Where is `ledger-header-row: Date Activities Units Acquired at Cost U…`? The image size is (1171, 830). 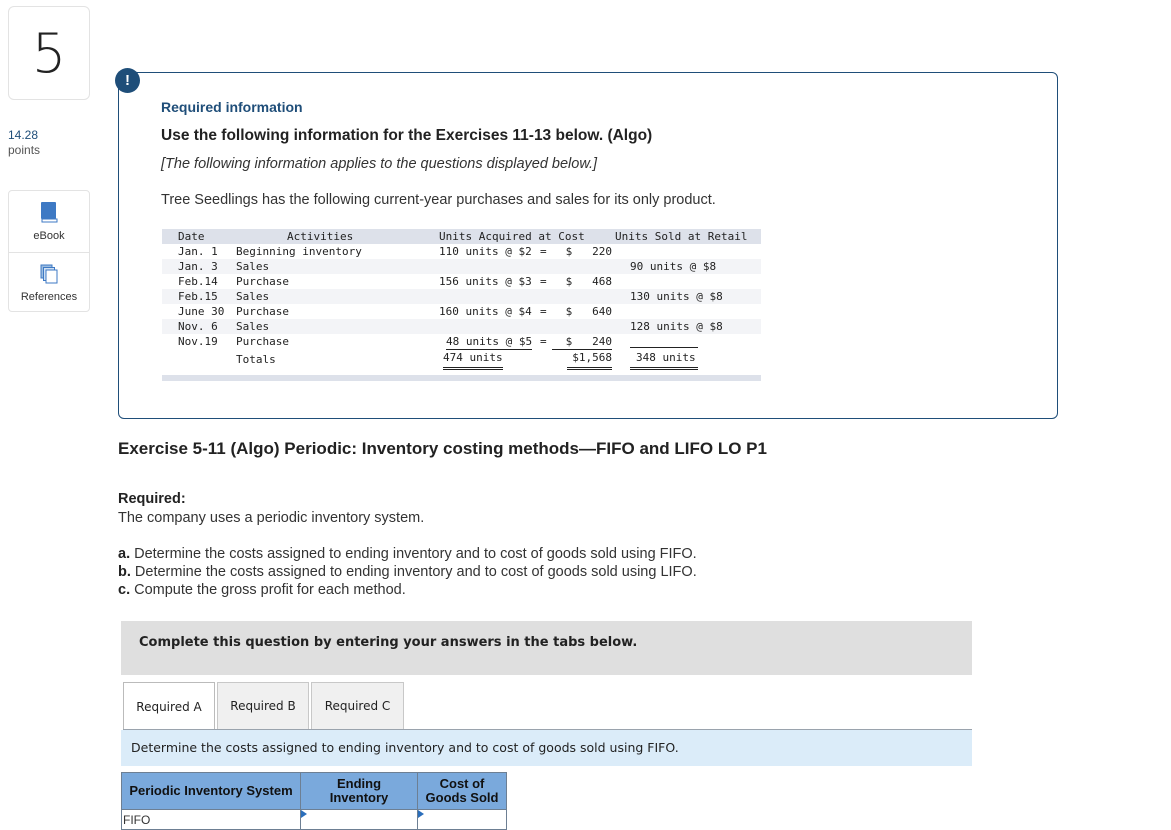
ledger-header-row: Date Activities Units Acquired at Cost U… is located at coordinates (461, 236).